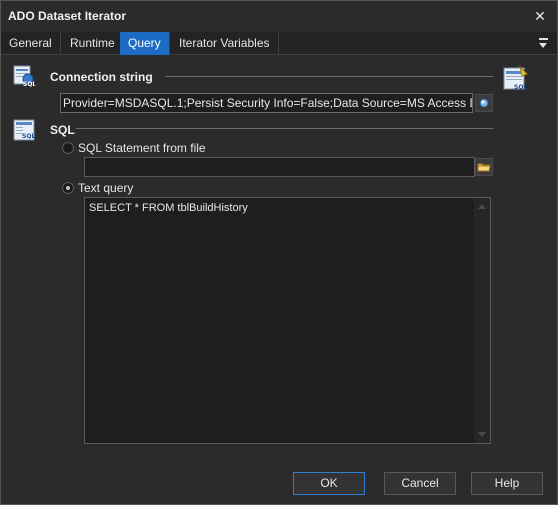 This screenshot has width=558, height=505. I want to click on folder-icon-graphic, so click(484, 167).